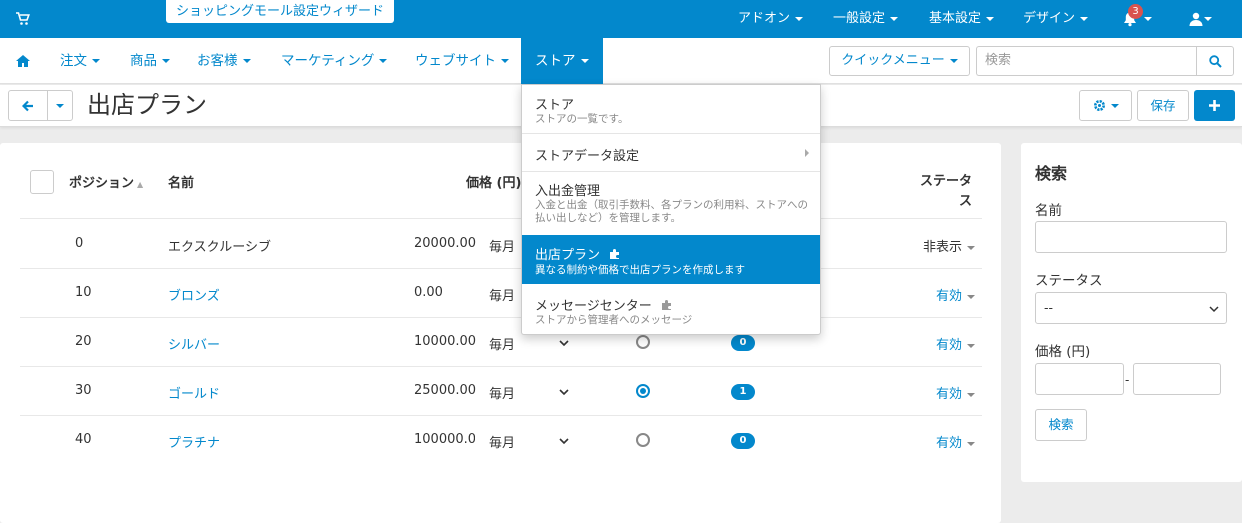  What do you see at coordinates (1131, 237) in the screenshot?
I see `name-field` at bounding box center [1131, 237].